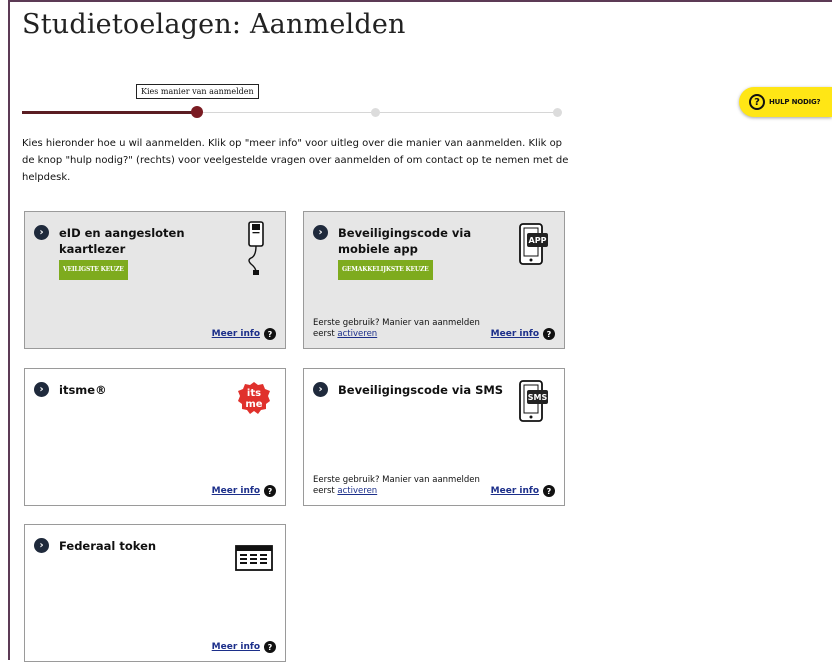  What do you see at coordinates (254, 393) in the screenshot?
I see `svg-text: its` at bounding box center [254, 393].